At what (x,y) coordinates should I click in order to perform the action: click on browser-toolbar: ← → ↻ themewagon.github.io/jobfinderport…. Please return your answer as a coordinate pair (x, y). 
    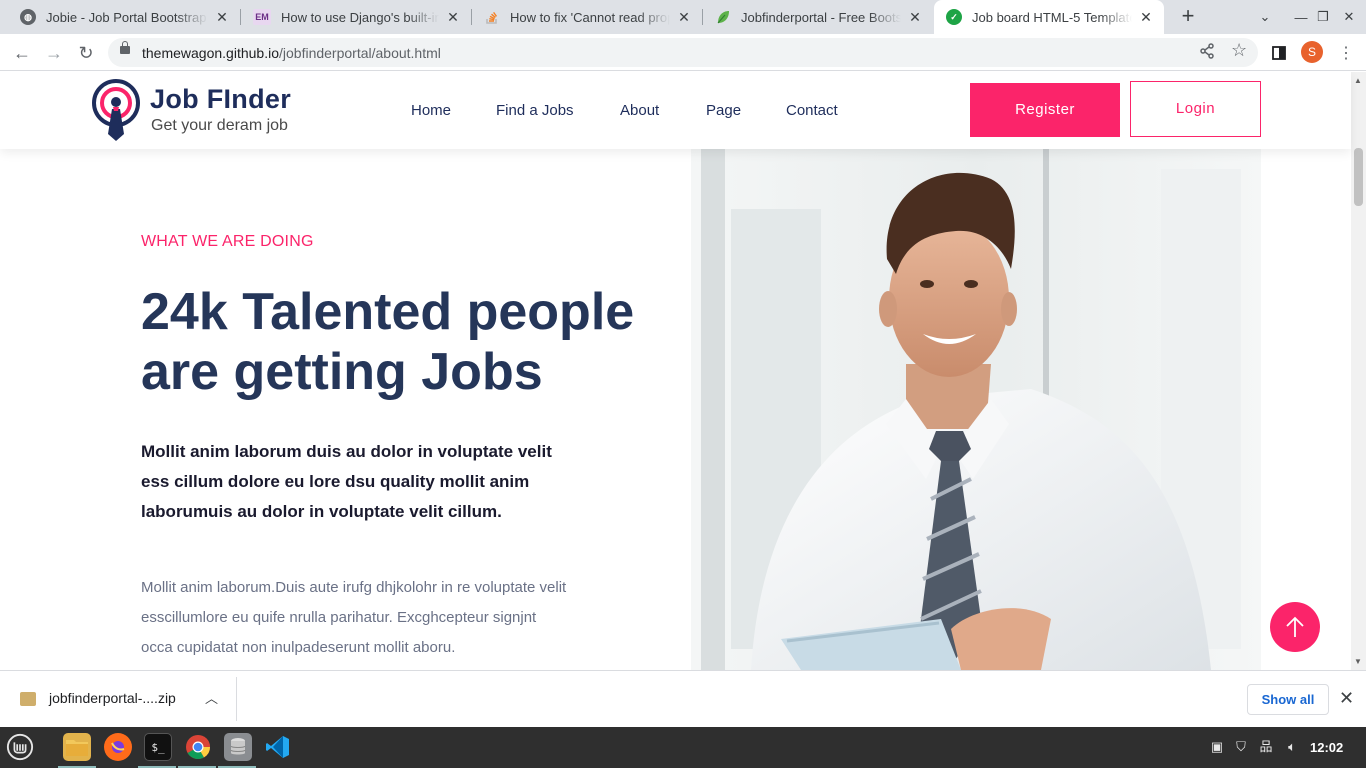
    Looking at the image, I should click on (683, 52).